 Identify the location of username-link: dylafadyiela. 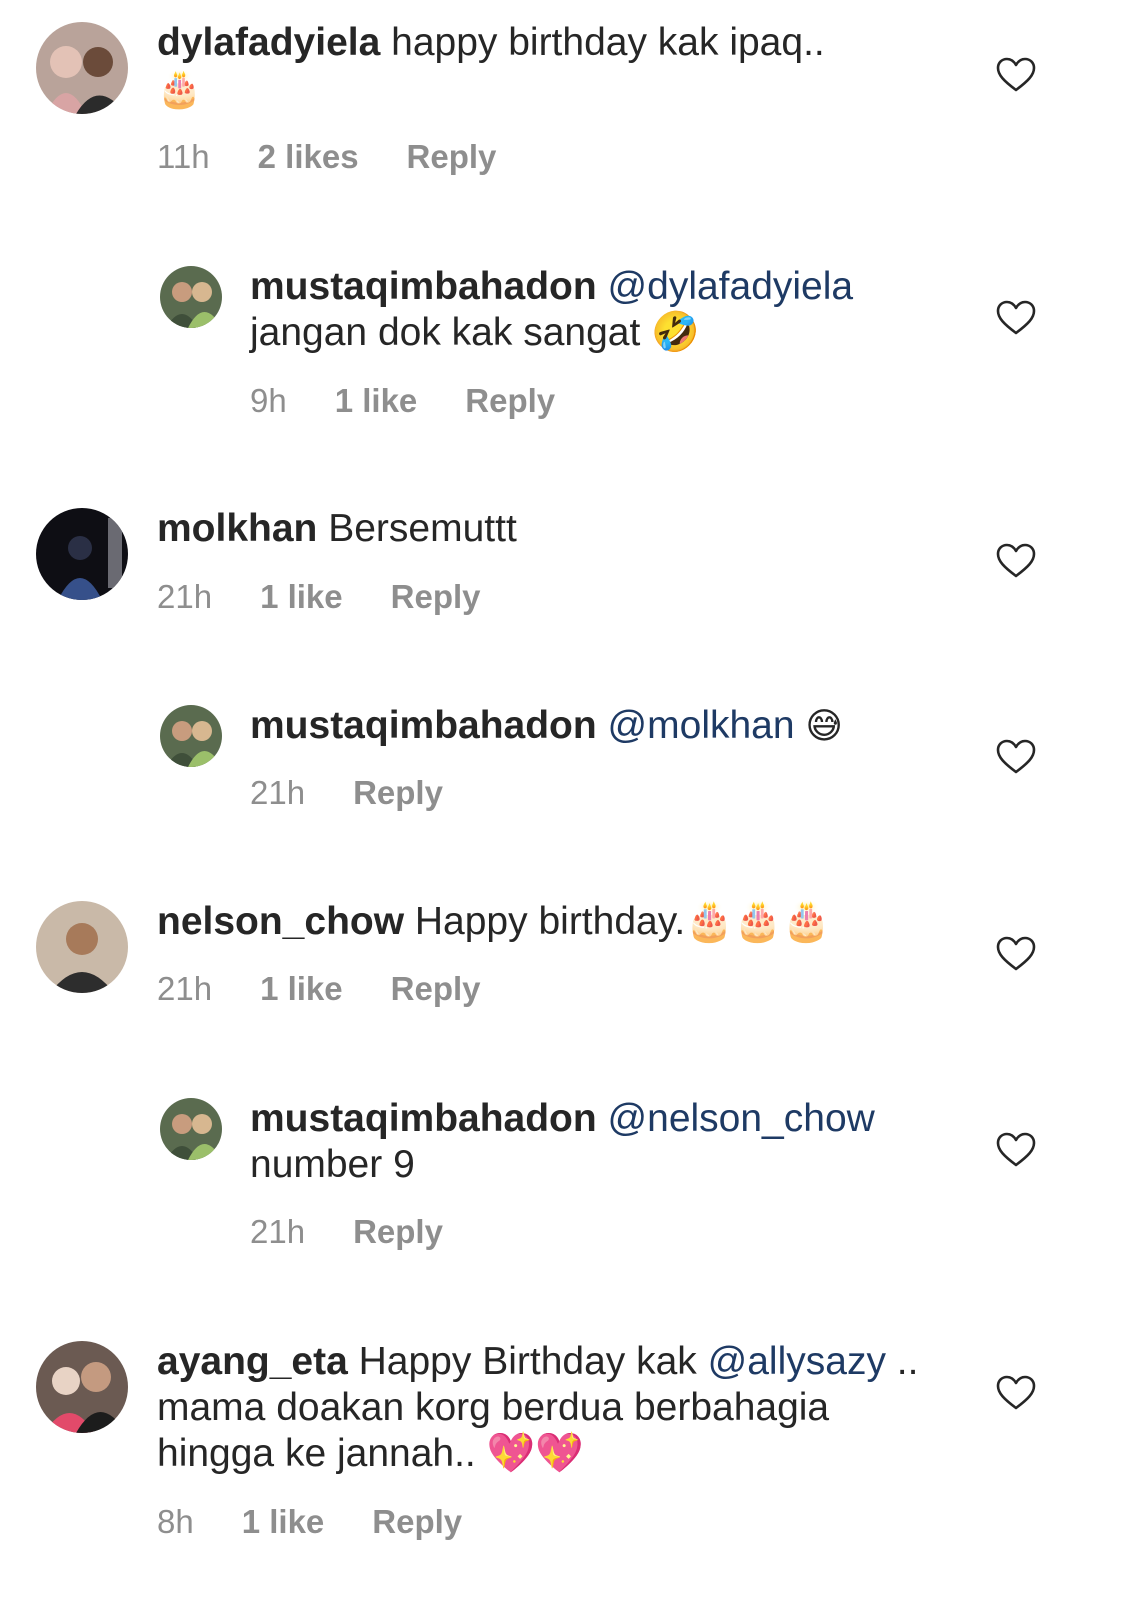
(268, 42).